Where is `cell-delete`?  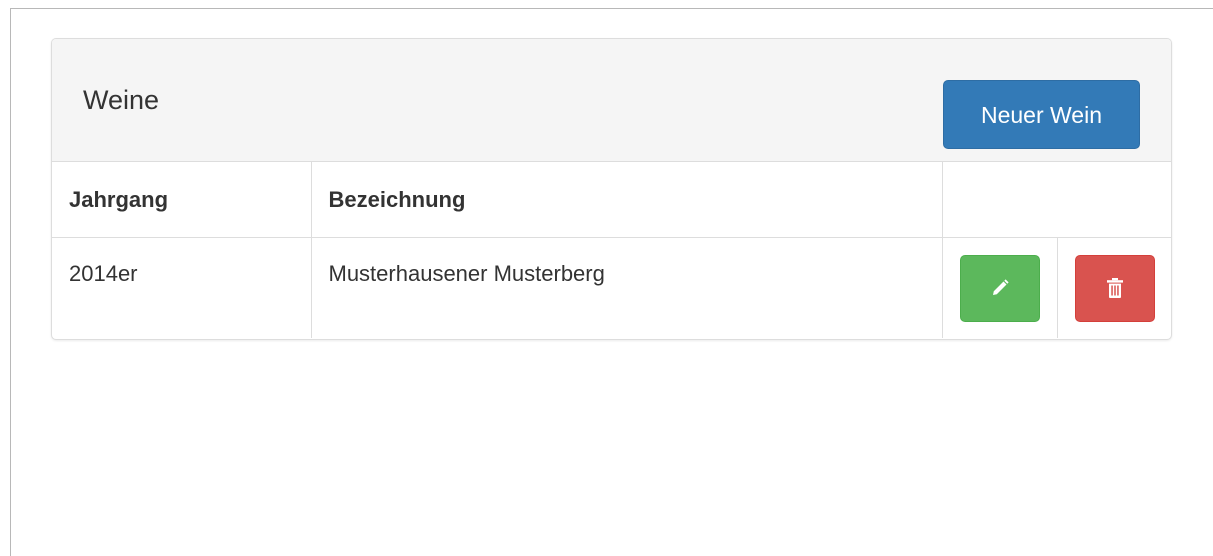 cell-delete is located at coordinates (1114, 287).